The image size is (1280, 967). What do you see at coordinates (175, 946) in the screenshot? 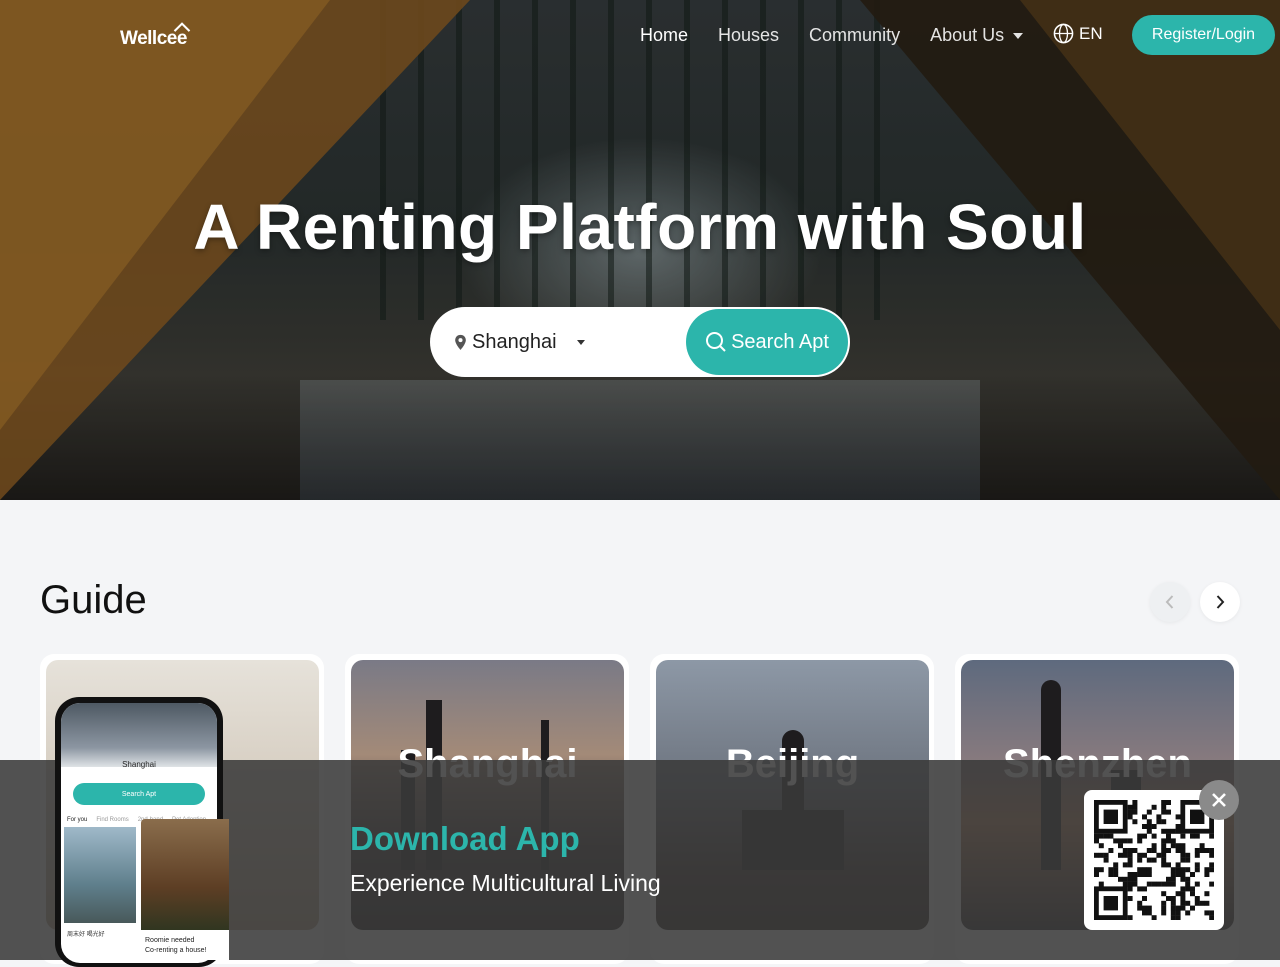
I see `phone-post-caption: Roomie needed Co-renting a house!` at bounding box center [175, 946].